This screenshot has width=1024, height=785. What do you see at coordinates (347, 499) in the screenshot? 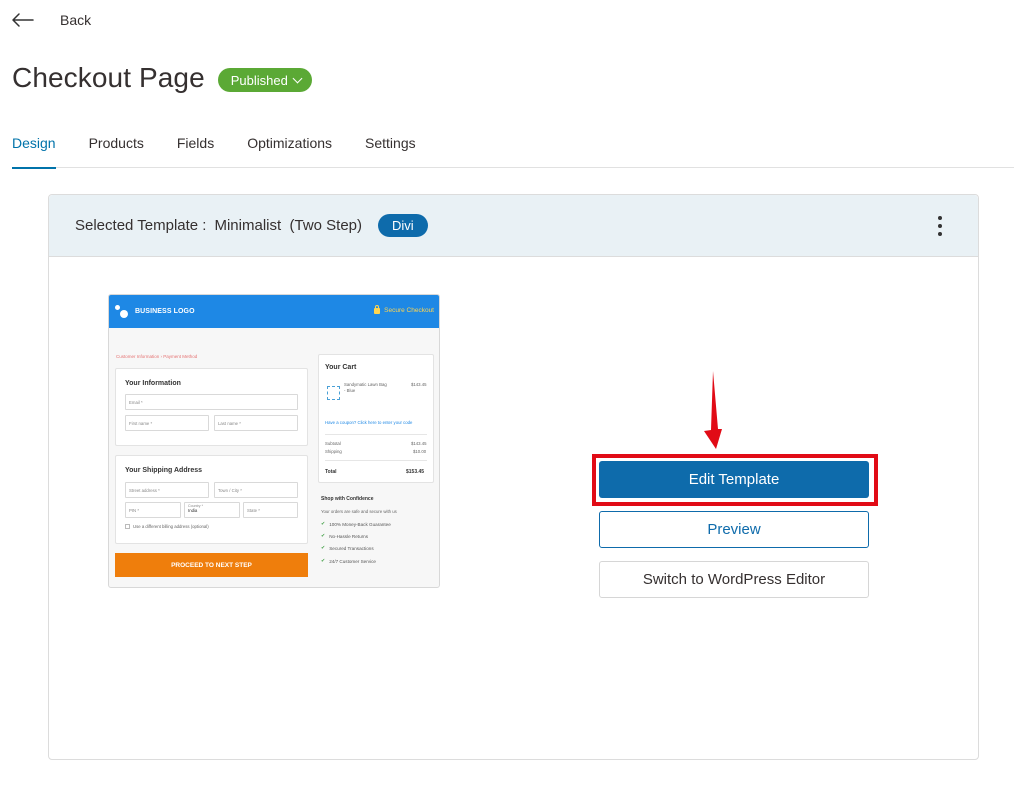
I see `preview-confidence-title: Shop with Confidence` at bounding box center [347, 499].